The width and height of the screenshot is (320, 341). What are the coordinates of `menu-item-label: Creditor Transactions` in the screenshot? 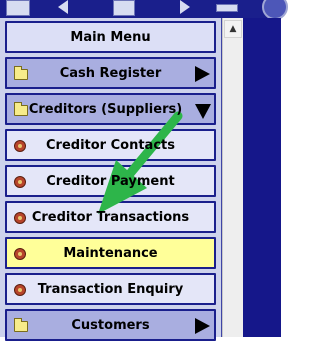 It's located at (110, 217).